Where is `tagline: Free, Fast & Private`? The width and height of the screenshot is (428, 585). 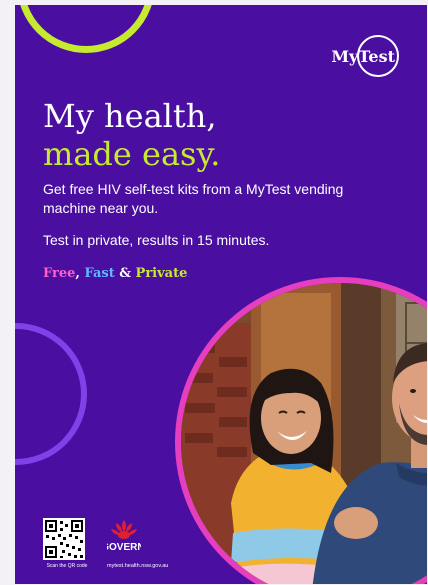 tagline: Free, Fast & Private is located at coordinates (115, 273).